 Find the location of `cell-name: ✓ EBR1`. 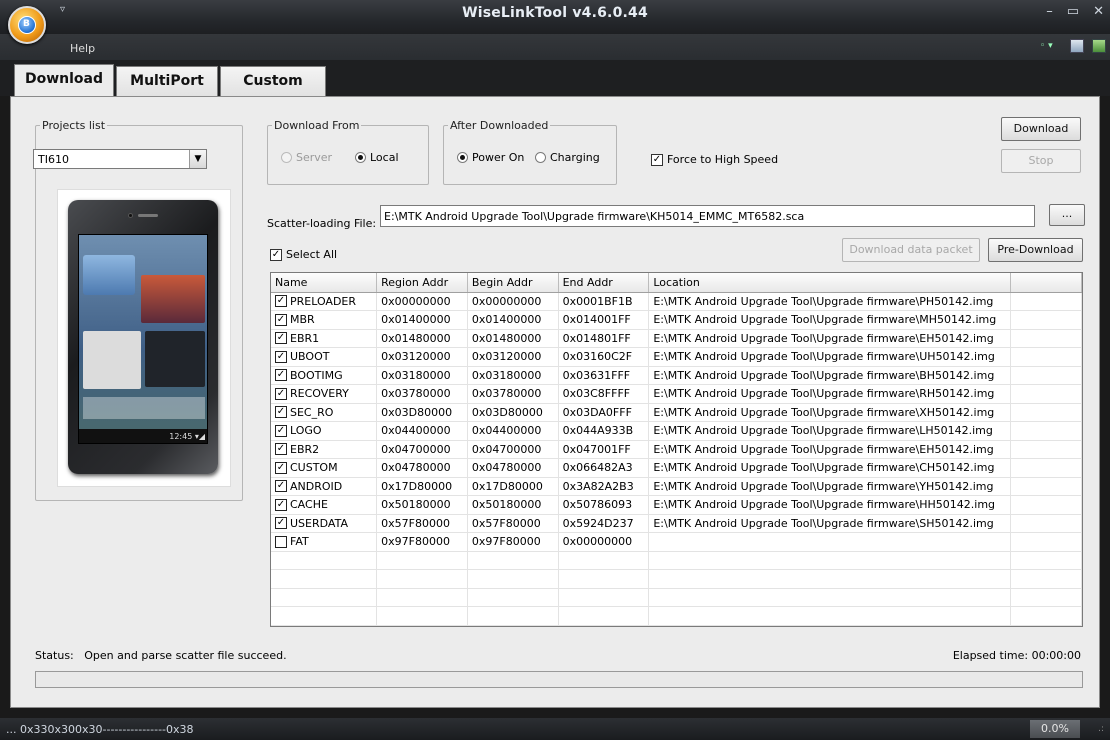

cell-name: ✓ EBR1 is located at coordinates (324, 338).